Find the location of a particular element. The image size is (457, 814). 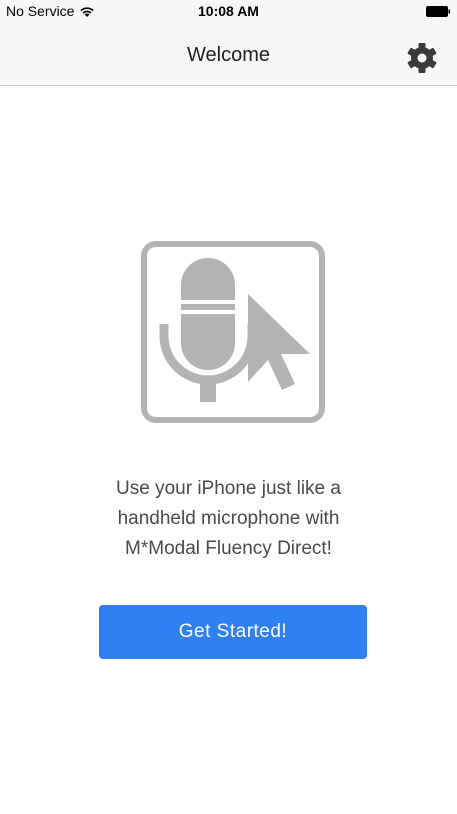

get-started-button: Get Started! is located at coordinates (233, 632).